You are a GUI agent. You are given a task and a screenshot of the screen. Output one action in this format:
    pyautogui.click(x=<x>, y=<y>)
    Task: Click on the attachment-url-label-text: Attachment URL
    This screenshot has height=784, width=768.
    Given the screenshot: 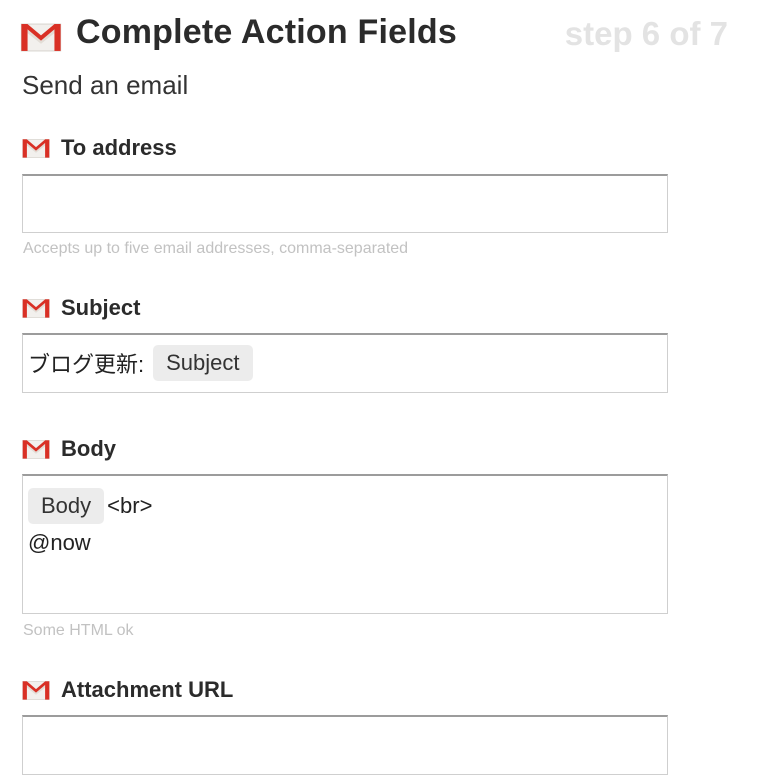 What is the action you would take?
    pyautogui.click(x=147, y=689)
    